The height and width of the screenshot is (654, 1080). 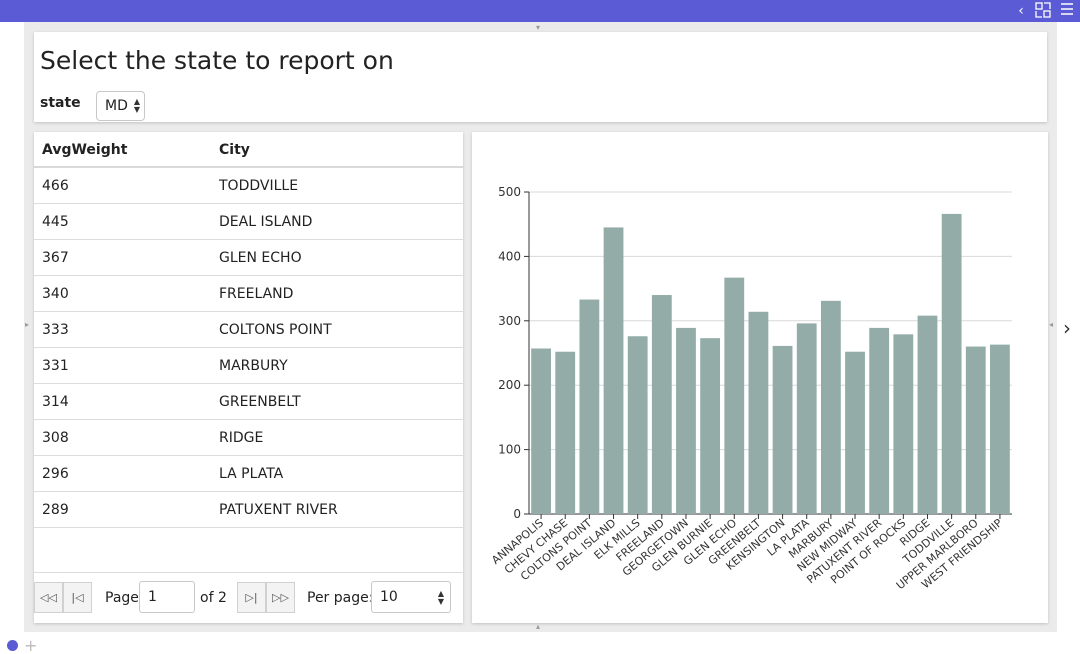 What do you see at coordinates (55, 510) in the screenshot?
I see `cell-avgweight: 289` at bounding box center [55, 510].